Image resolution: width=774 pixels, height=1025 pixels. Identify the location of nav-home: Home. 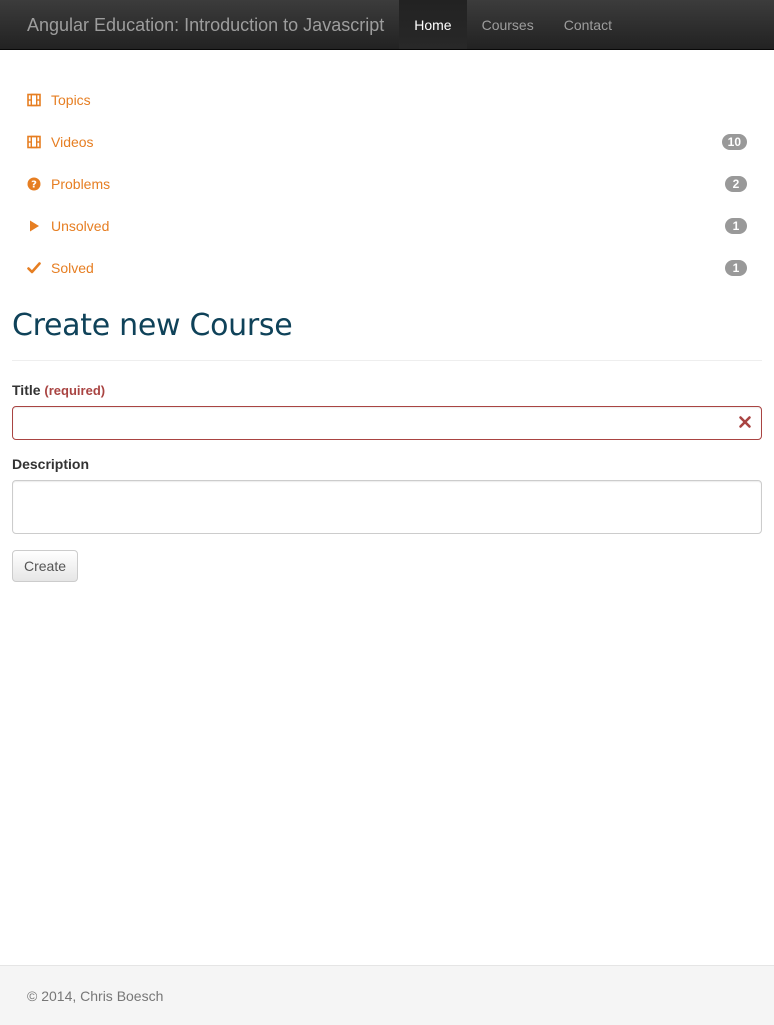
(433, 24).